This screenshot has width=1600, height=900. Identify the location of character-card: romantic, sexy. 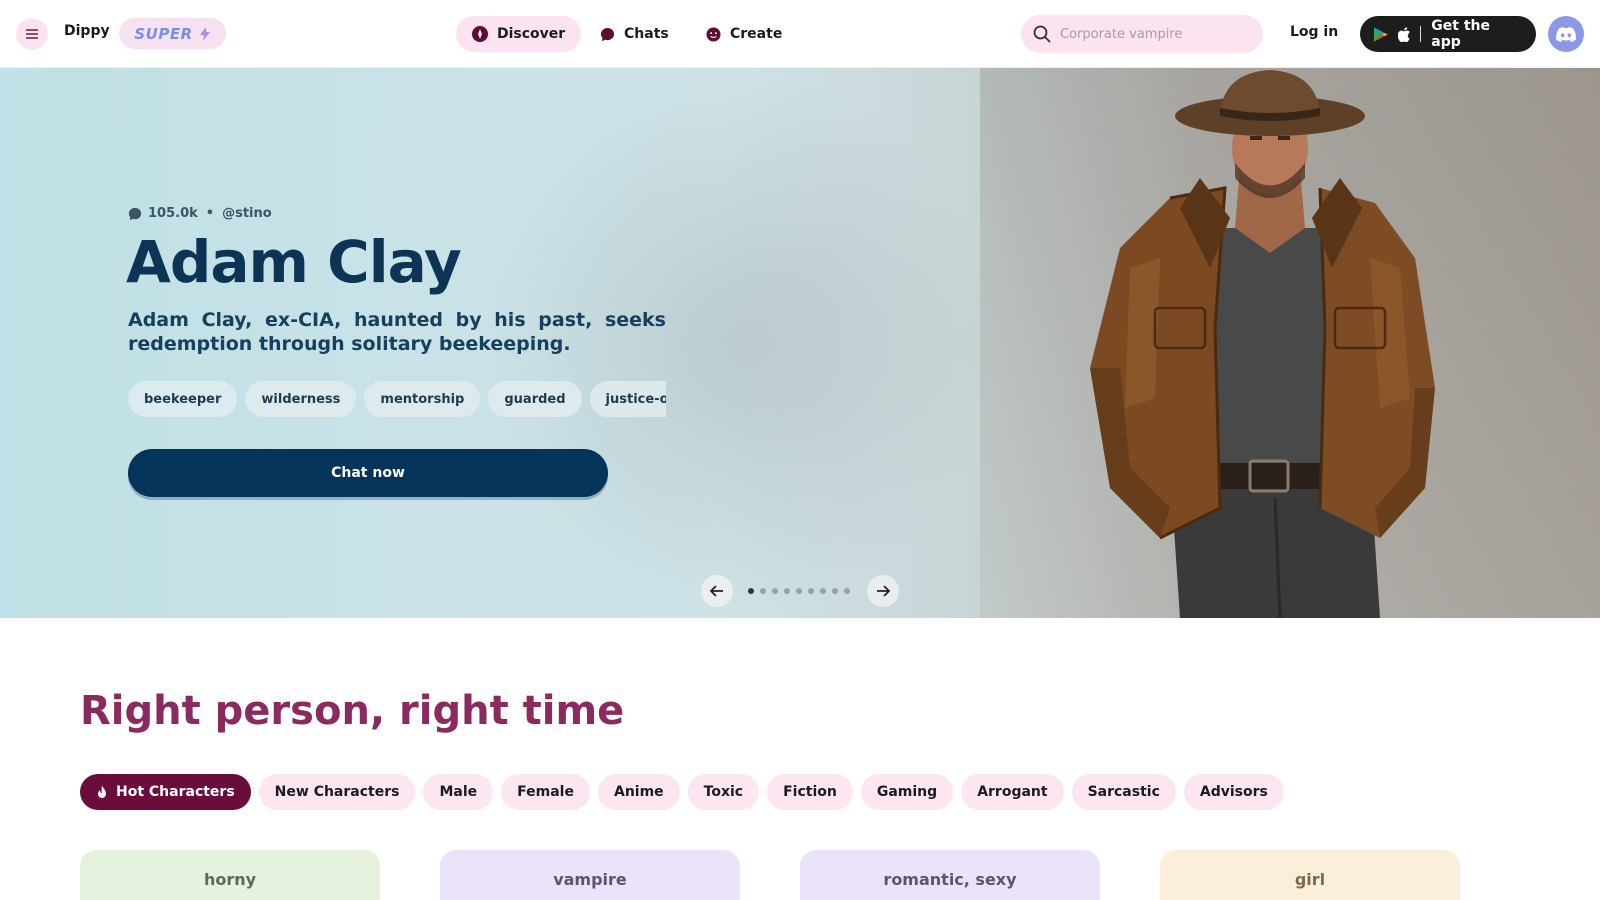
(950, 875).